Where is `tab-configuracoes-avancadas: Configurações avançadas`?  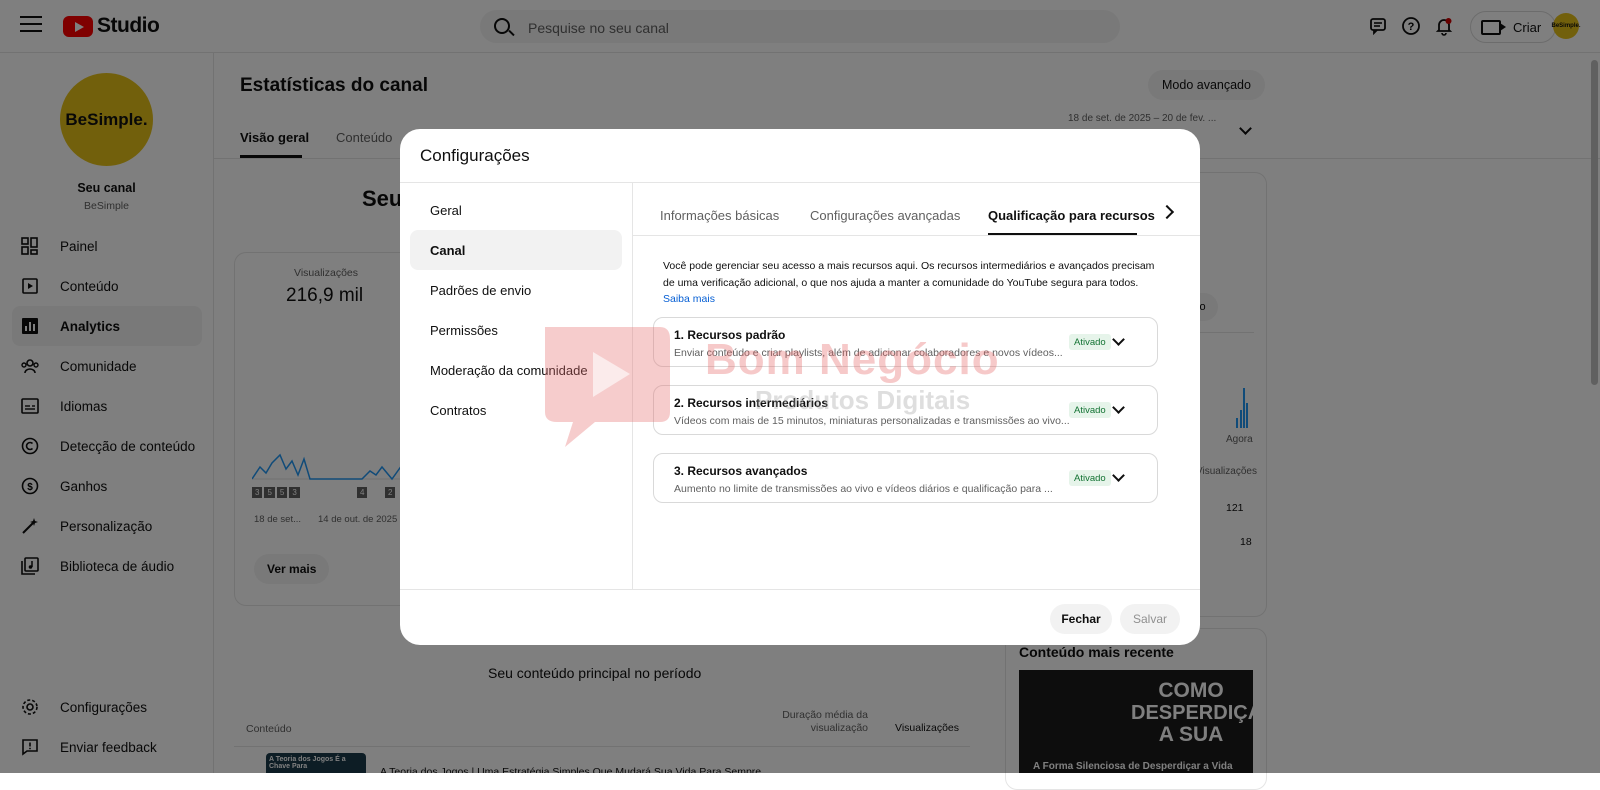
tab-configuracoes-avancadas: Configurações avançadas is located at coordinates (885, 215).